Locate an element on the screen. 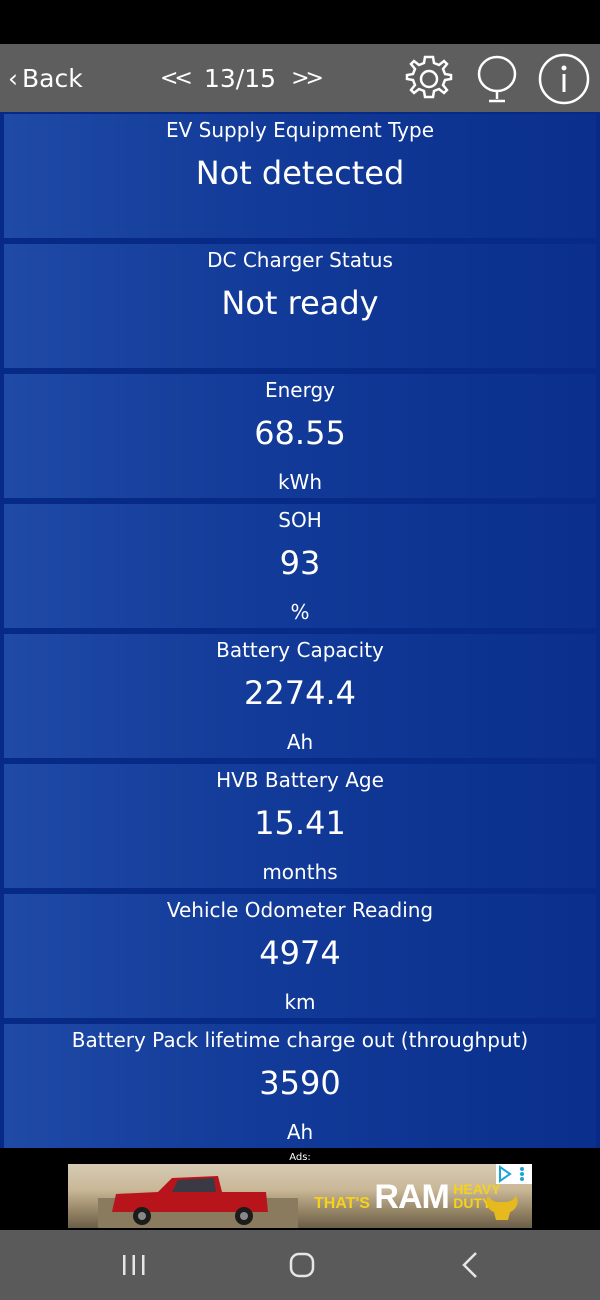  home-icon is located at coordinates (302, 1265).